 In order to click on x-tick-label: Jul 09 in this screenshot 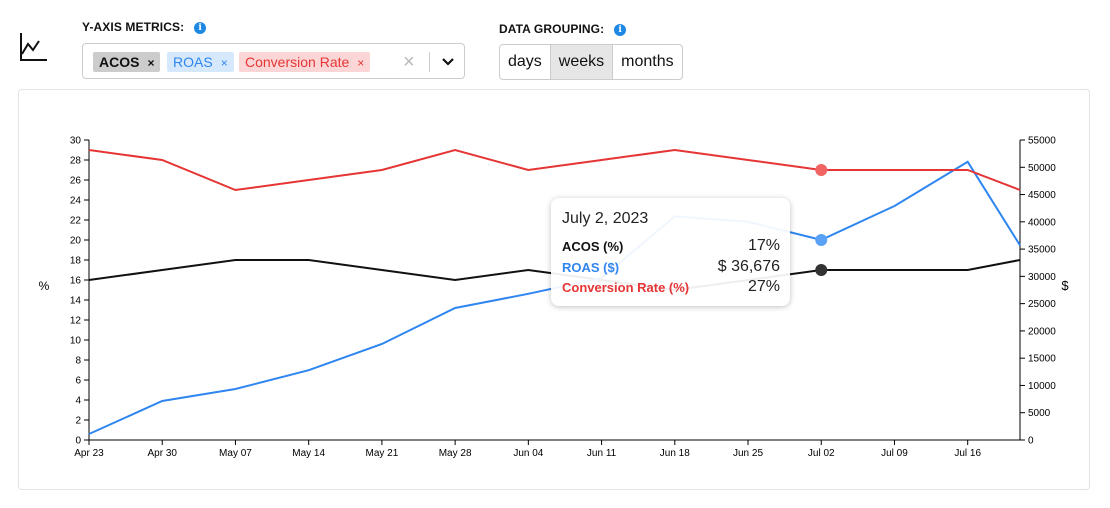, I will do `click(894, 453)`.